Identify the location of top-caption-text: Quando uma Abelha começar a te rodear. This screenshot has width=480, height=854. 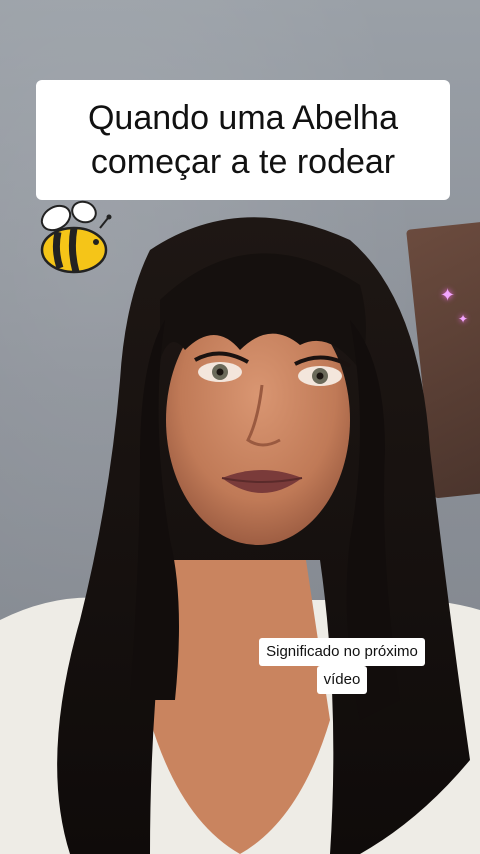
(243, 140).